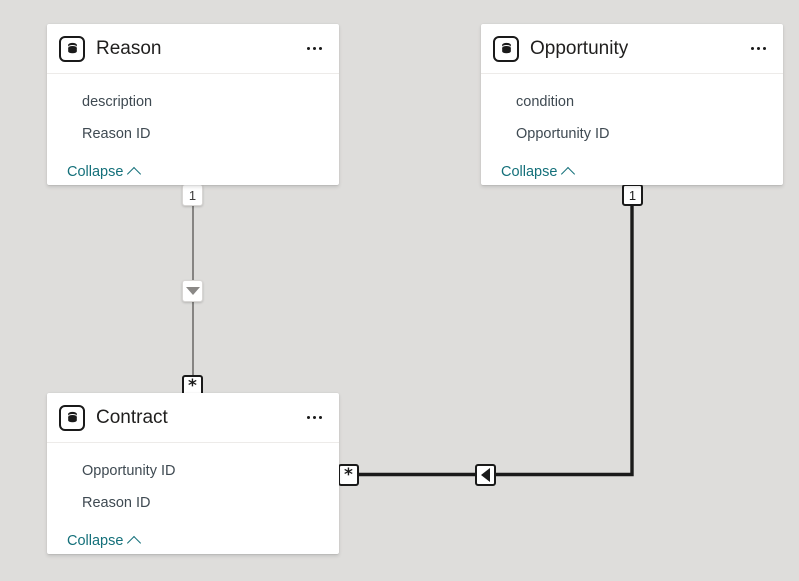 This screenshot has width=799, height=581. Describe the element at coordinates (129, 48) in the screenshot. I see `entity-title: Reason` at that location.